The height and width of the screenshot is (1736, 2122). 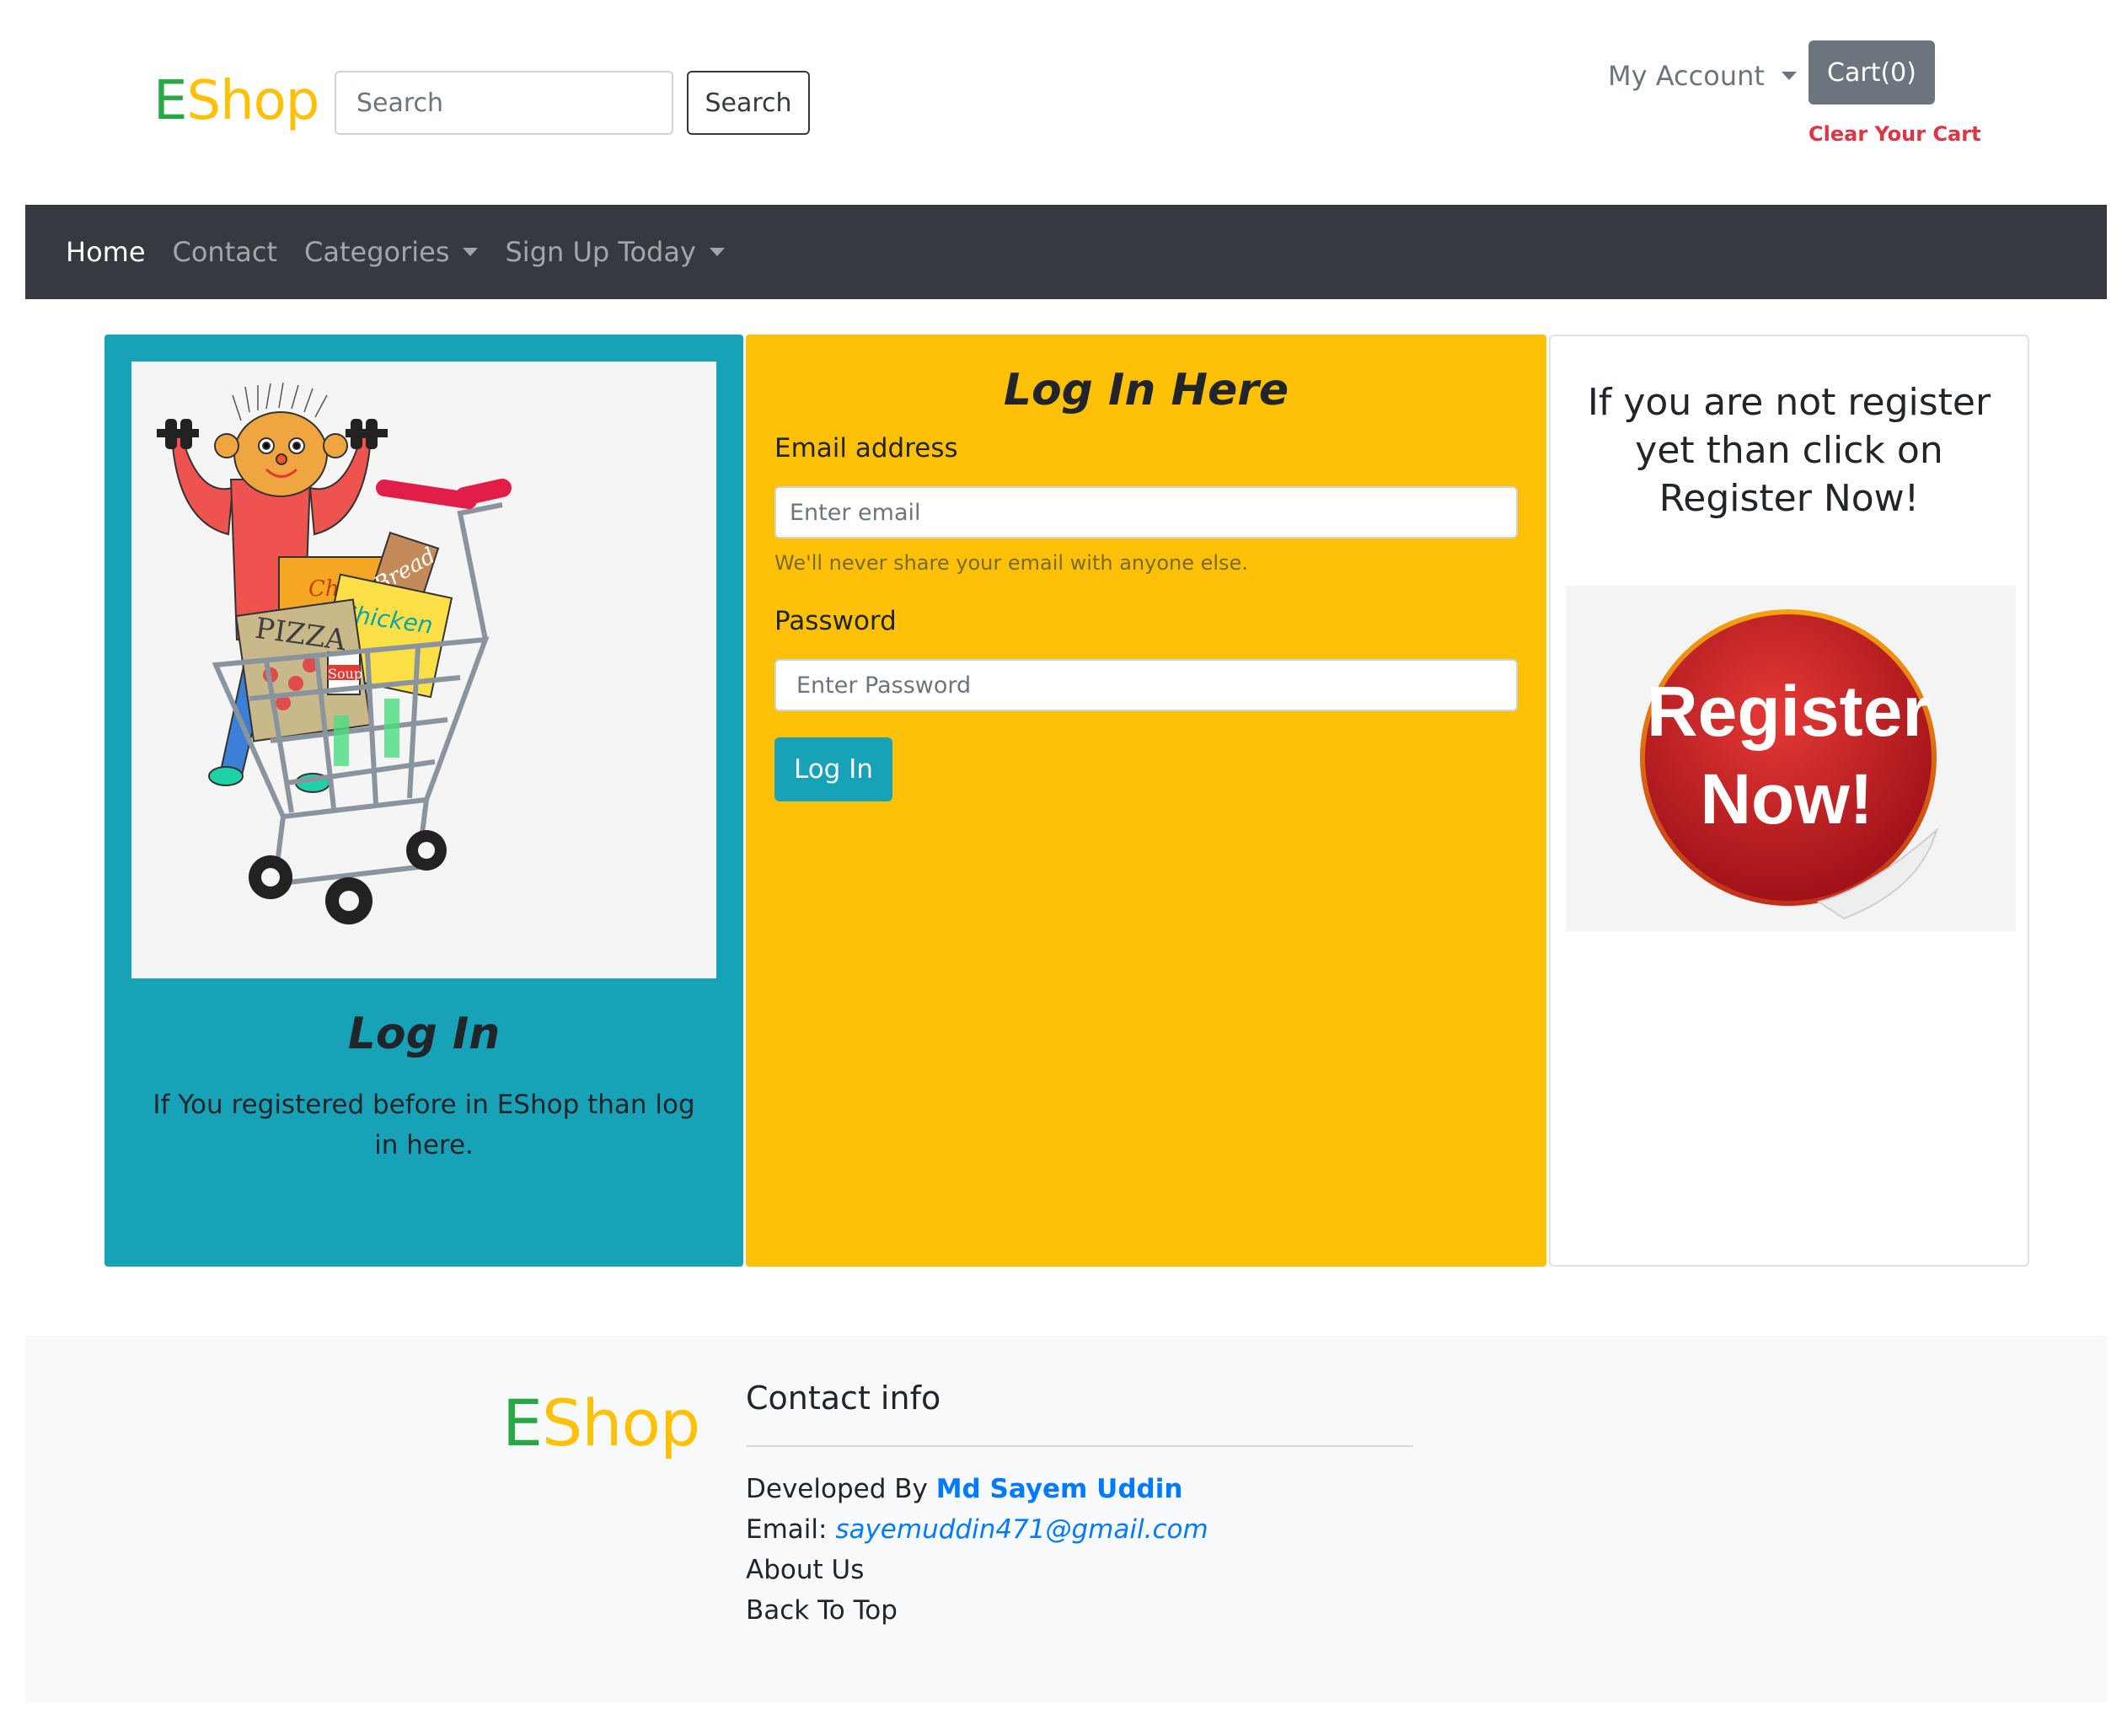 I want to click on back-to-top-link: Back To Top, so click(x=822, y=1610).